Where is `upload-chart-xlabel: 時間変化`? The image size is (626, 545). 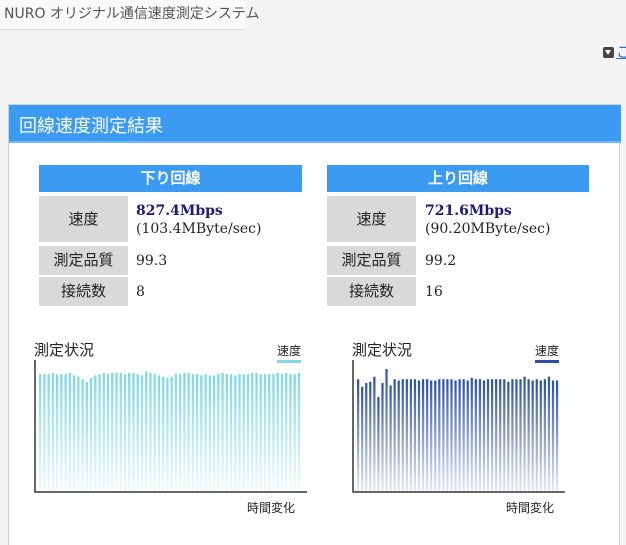
upload-chart-xlabel: 時間変化 is located at coordinates (530, 508).